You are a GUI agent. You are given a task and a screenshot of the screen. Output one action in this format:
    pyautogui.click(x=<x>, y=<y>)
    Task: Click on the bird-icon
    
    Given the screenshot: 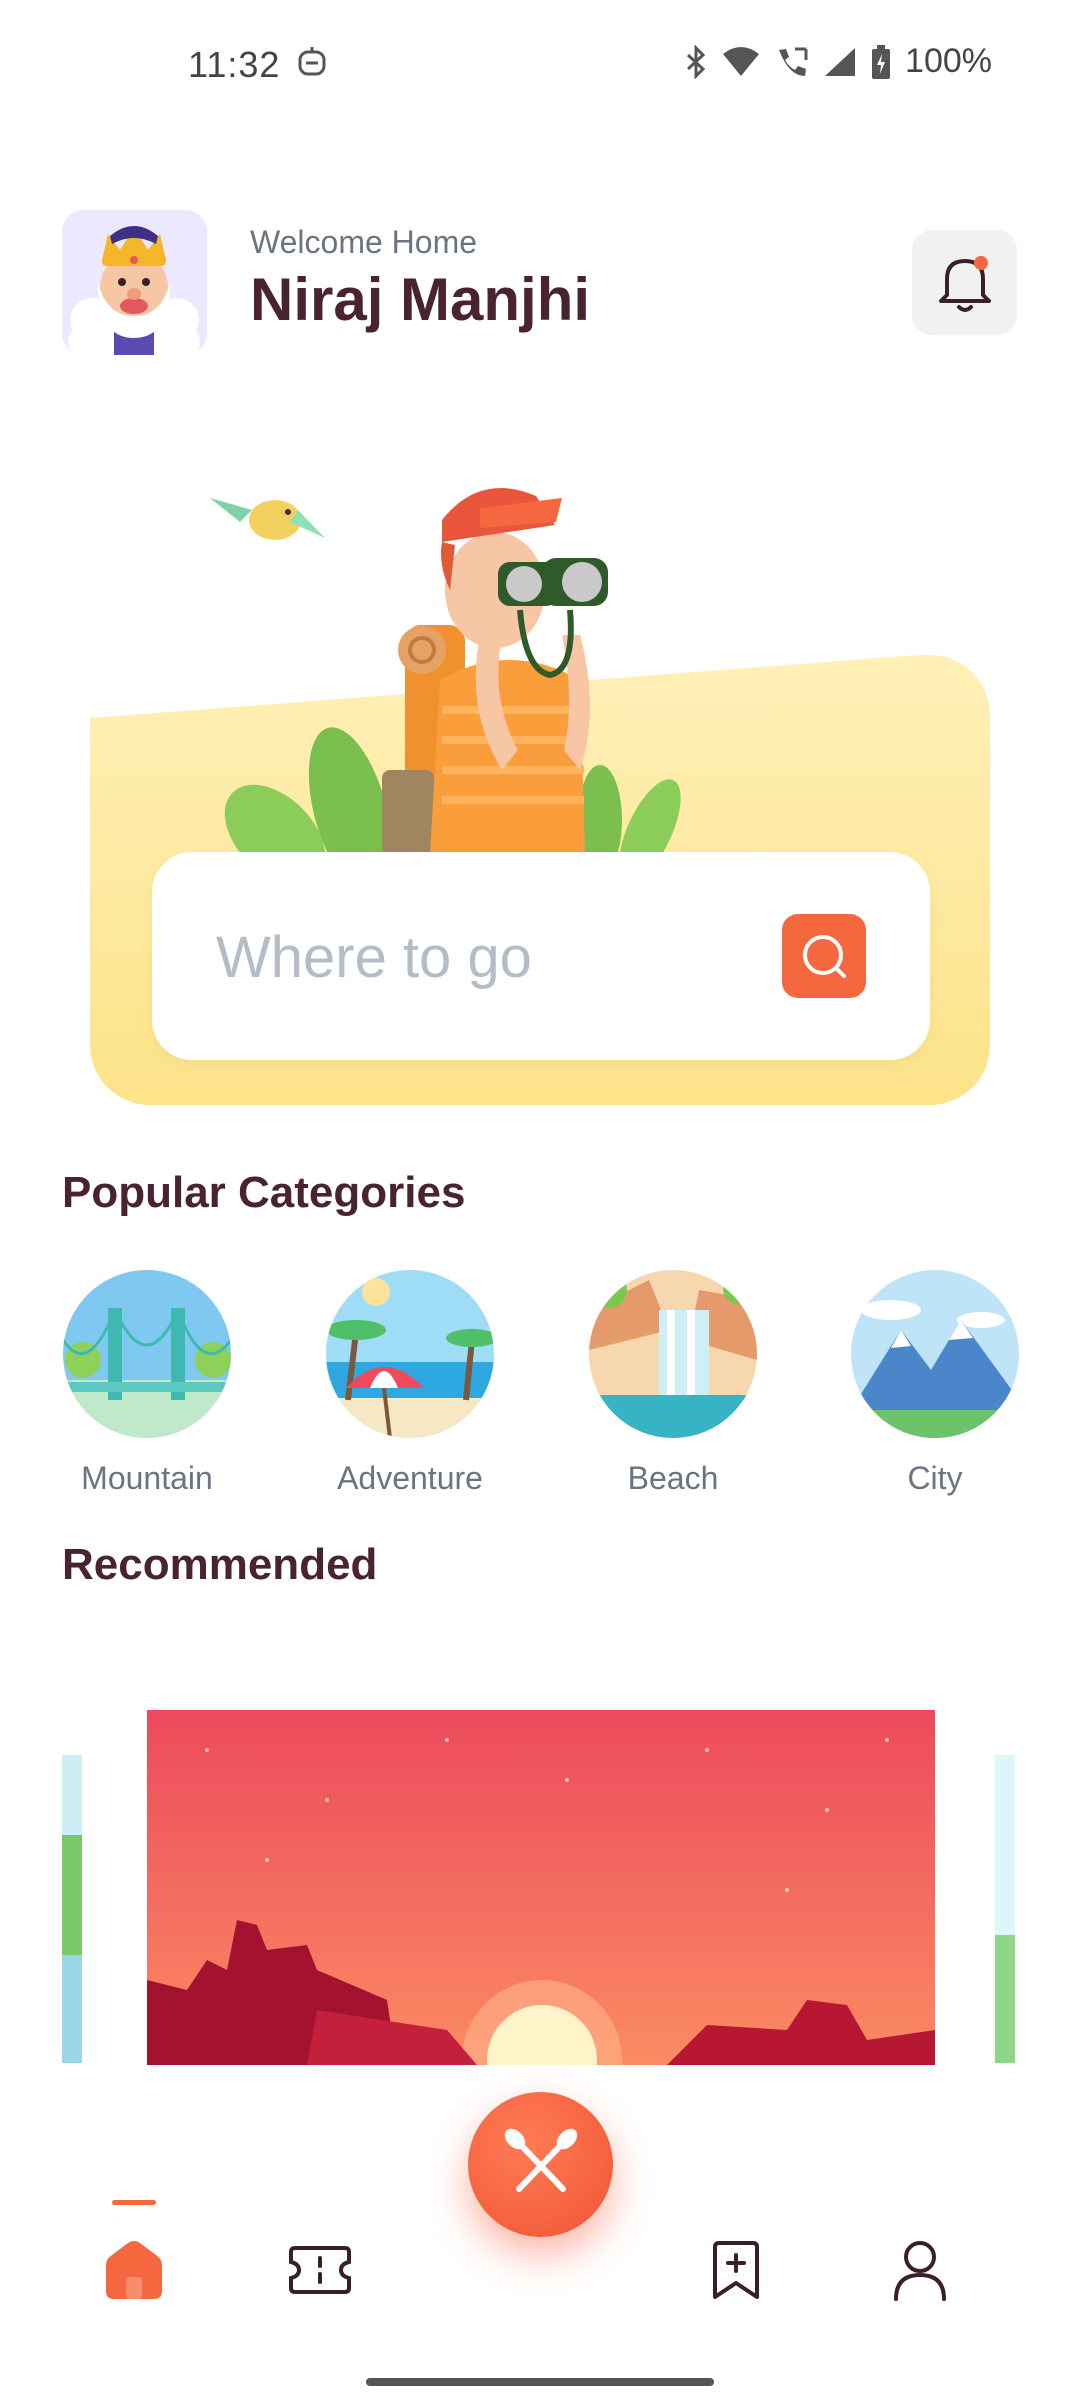 What is the action you would take?
    pyautogui.click(x=267, y=519)
    